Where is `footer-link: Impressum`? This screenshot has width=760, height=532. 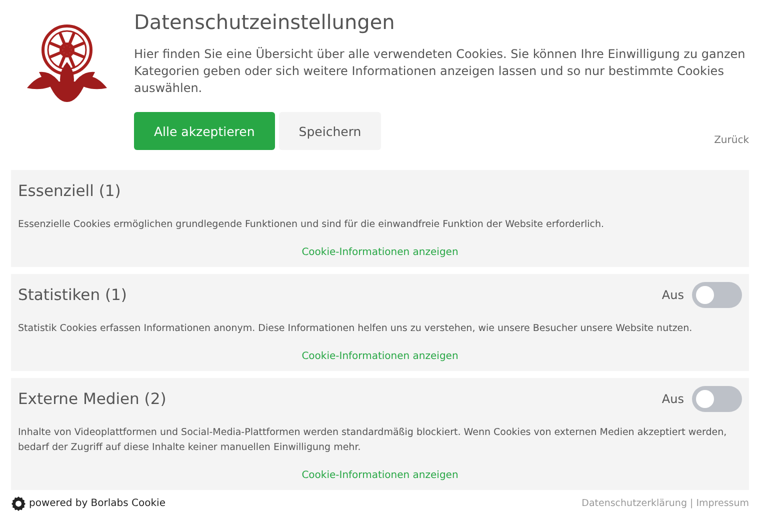 footer-link: Impressum is located at coordinates (722, 503).